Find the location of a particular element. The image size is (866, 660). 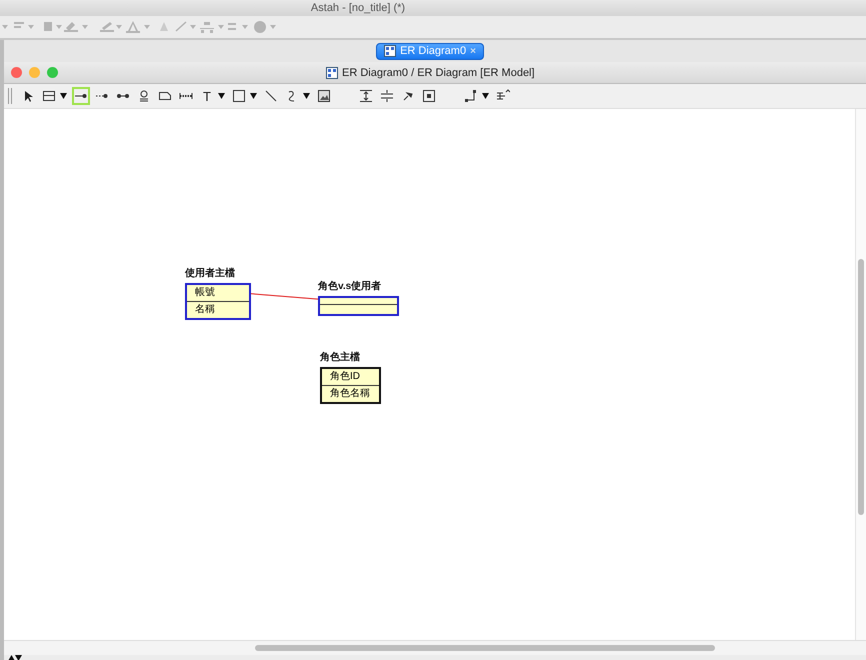

image-icon is located at coordinates (324, 96).